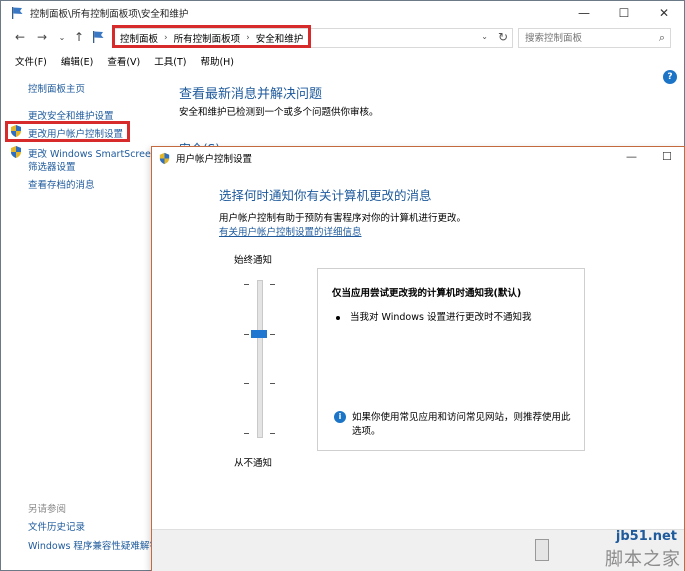 The height and width of the screenshot is (571, 685). Describe the element at coordinates (42, 37) in the screenshot. I see `forward-arrow-icon: →` at that location.